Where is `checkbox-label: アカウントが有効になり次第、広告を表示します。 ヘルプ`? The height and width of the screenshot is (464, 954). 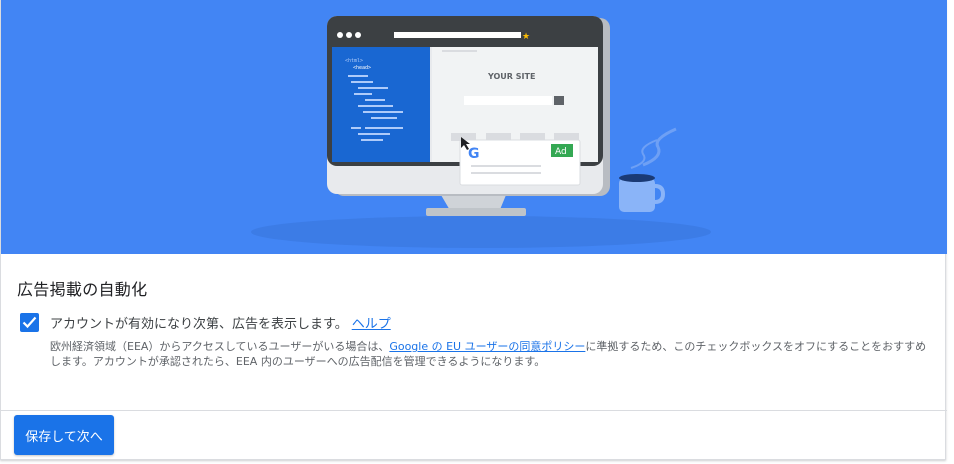 checkbox-label: アカウントが有効になり次第、広告を表示します。 ヘルプ is located at coordinates (220, 322).